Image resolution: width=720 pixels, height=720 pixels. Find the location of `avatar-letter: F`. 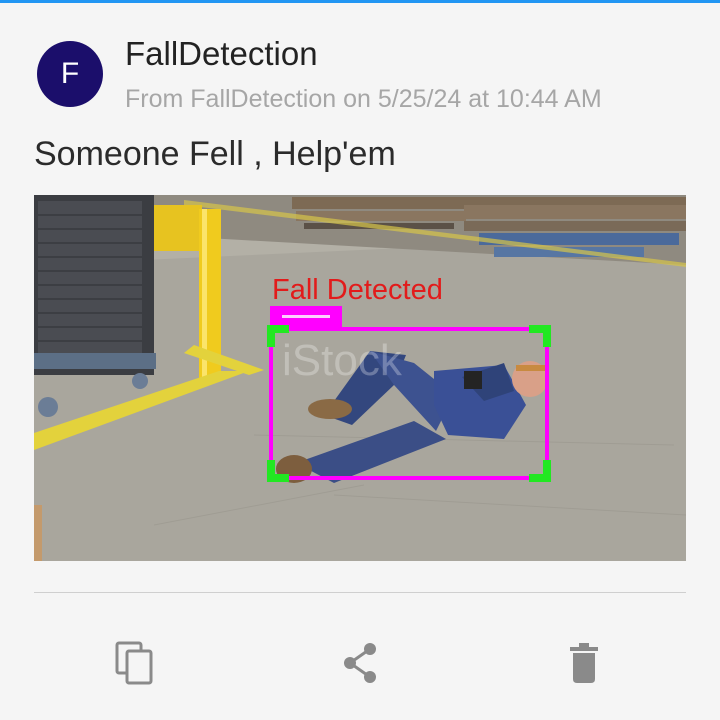

avatar-letter: F is located at coordinates (70, 73).